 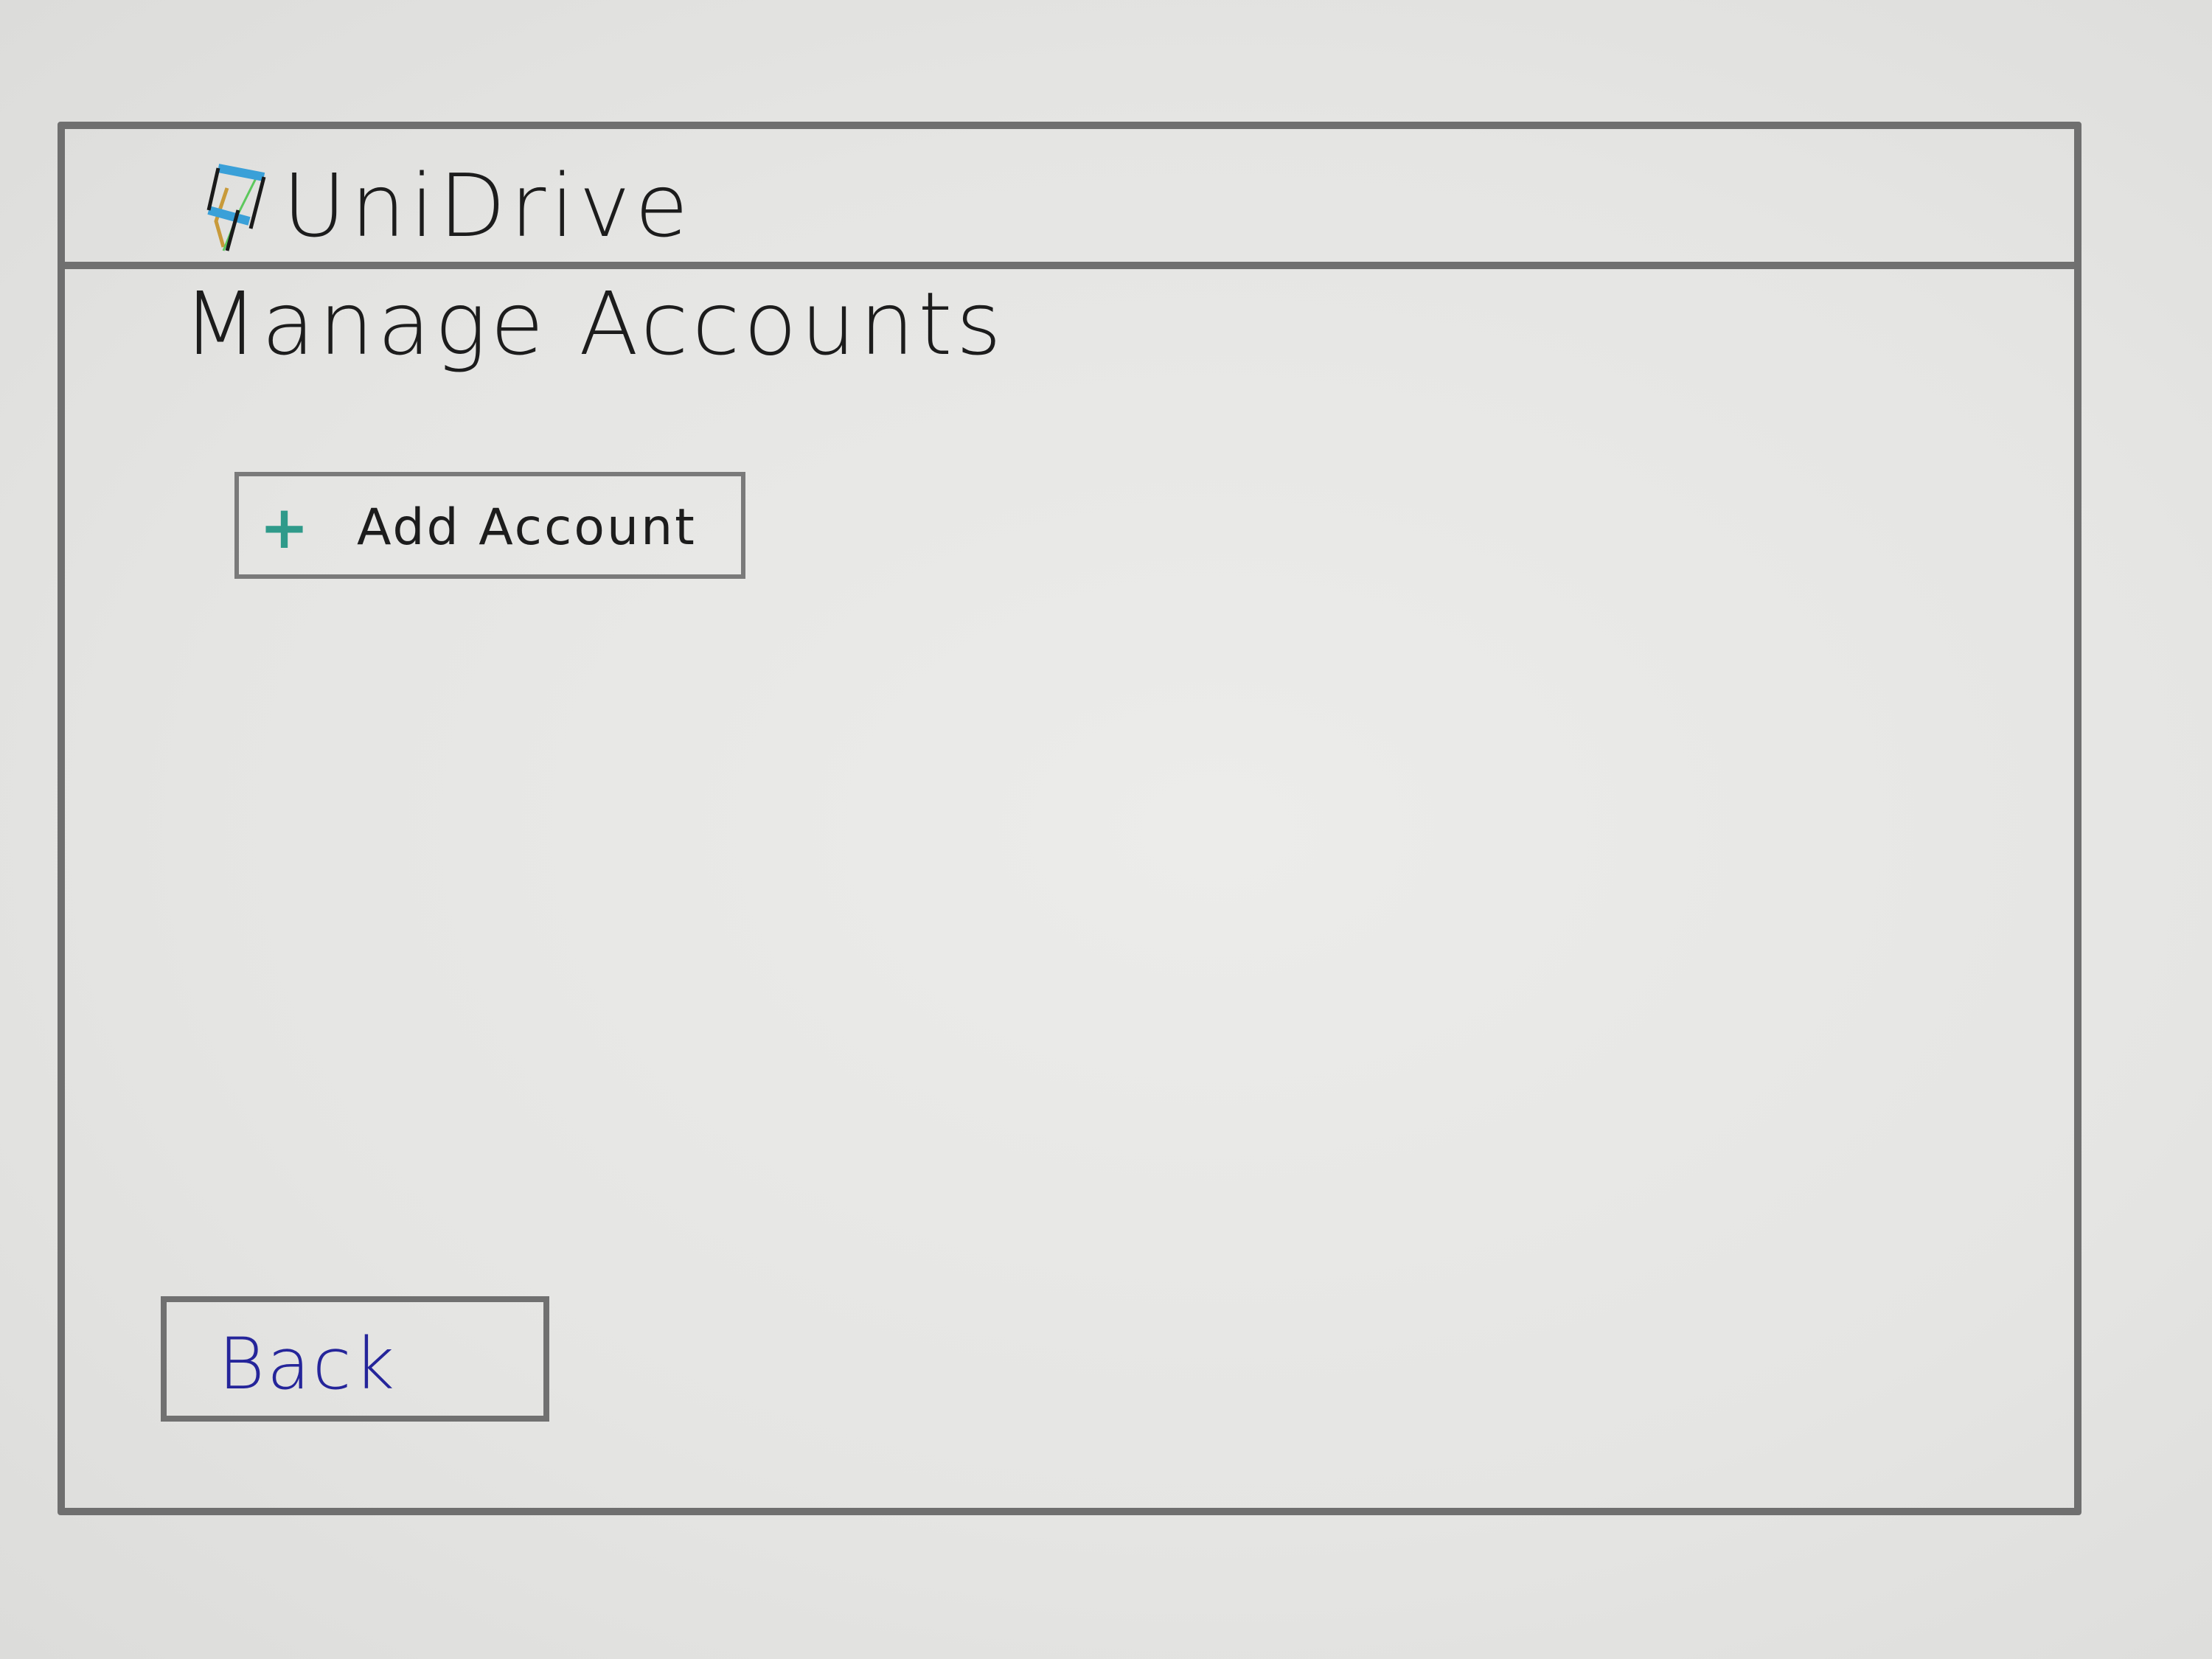 I want to click on cube-logo-icon, so click(x=236, y=207).